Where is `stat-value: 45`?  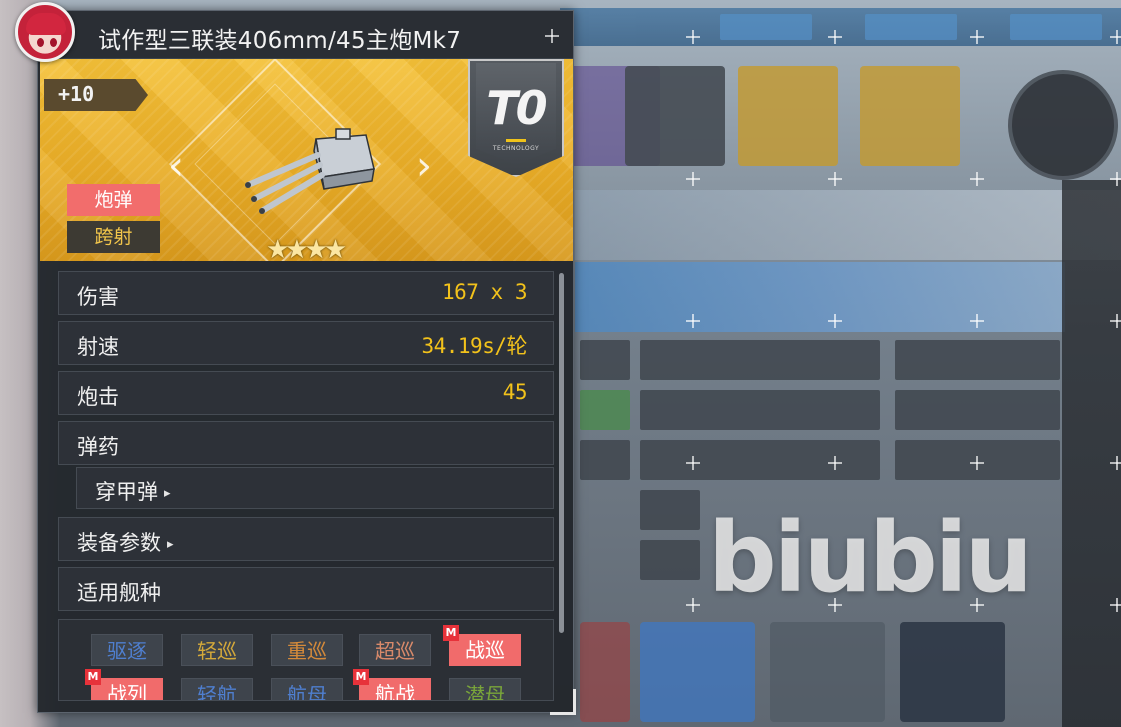 stat-value: 45 is located at coordinates (515, 392).